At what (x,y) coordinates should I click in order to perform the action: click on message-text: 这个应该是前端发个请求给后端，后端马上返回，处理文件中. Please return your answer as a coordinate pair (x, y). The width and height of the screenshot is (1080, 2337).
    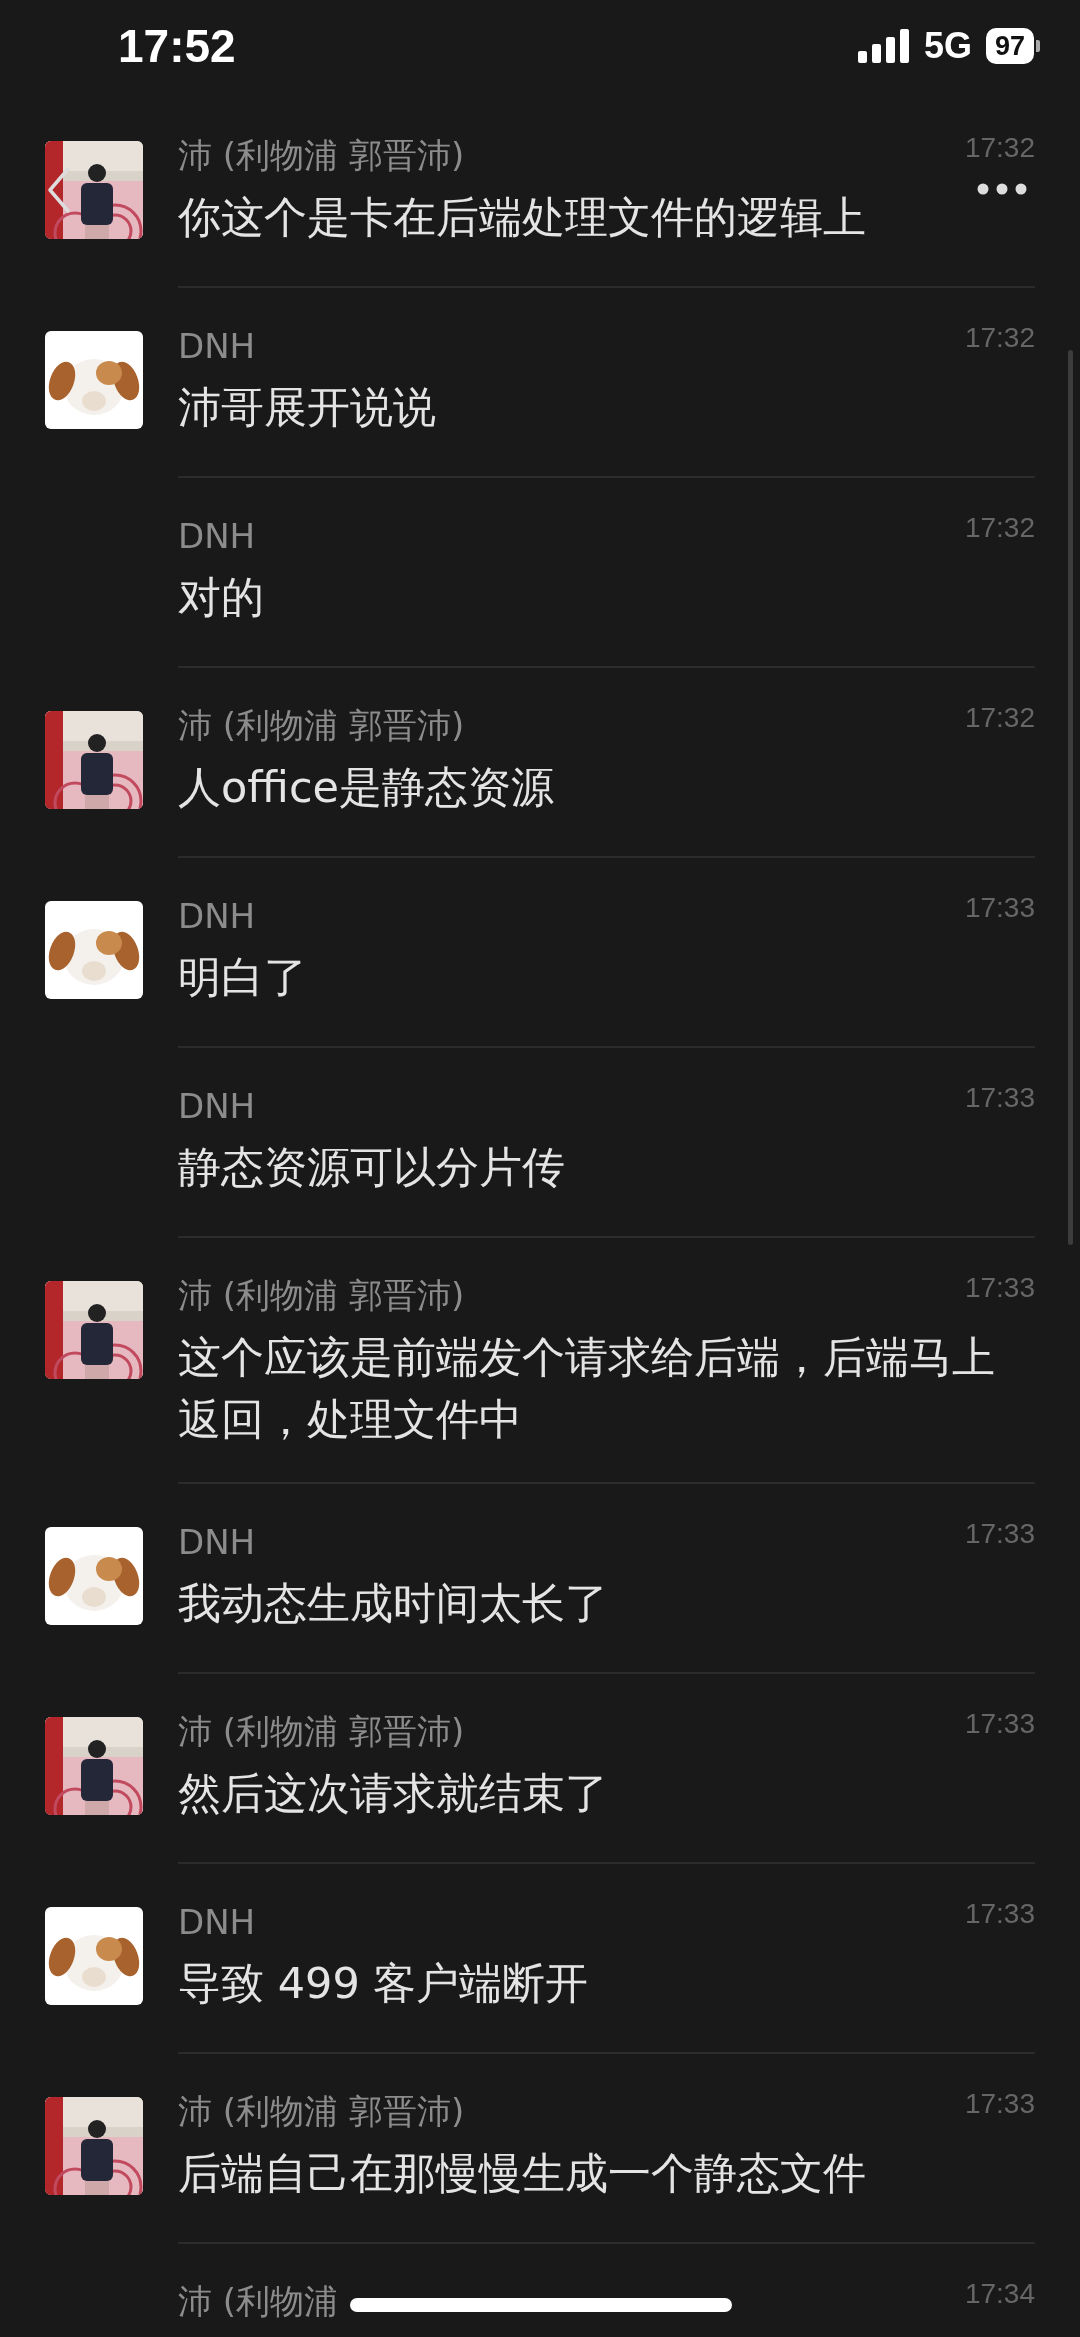
    Looking at the image, I should click on (587, 1388).